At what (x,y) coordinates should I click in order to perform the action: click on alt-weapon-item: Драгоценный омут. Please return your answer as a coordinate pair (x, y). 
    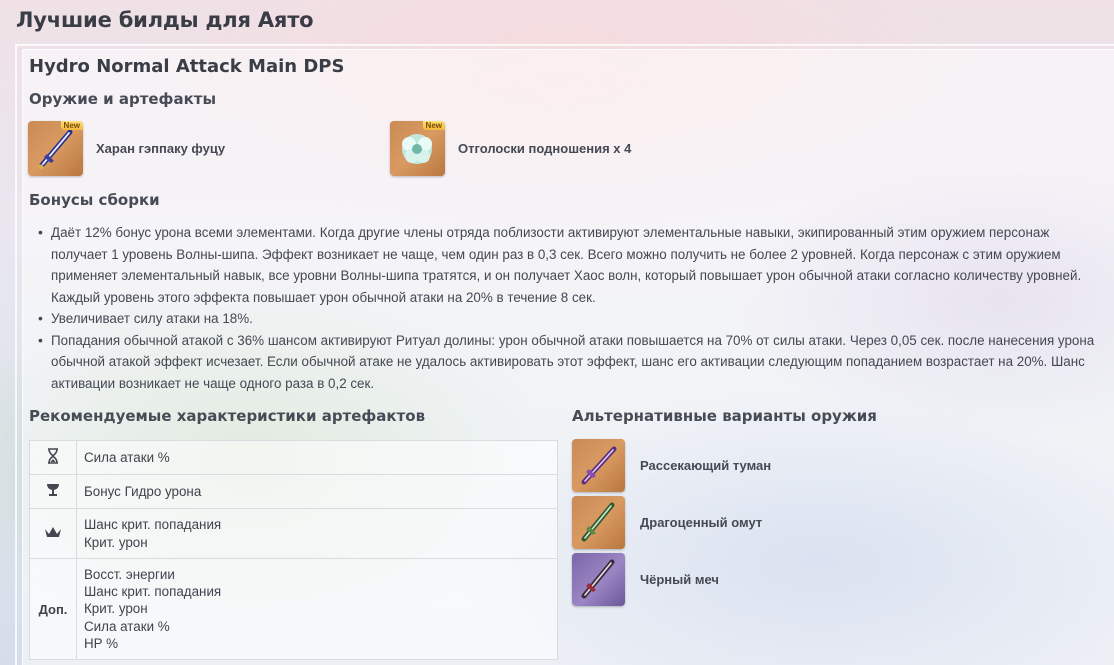
    Looking at the image, I should click on (667, 522).